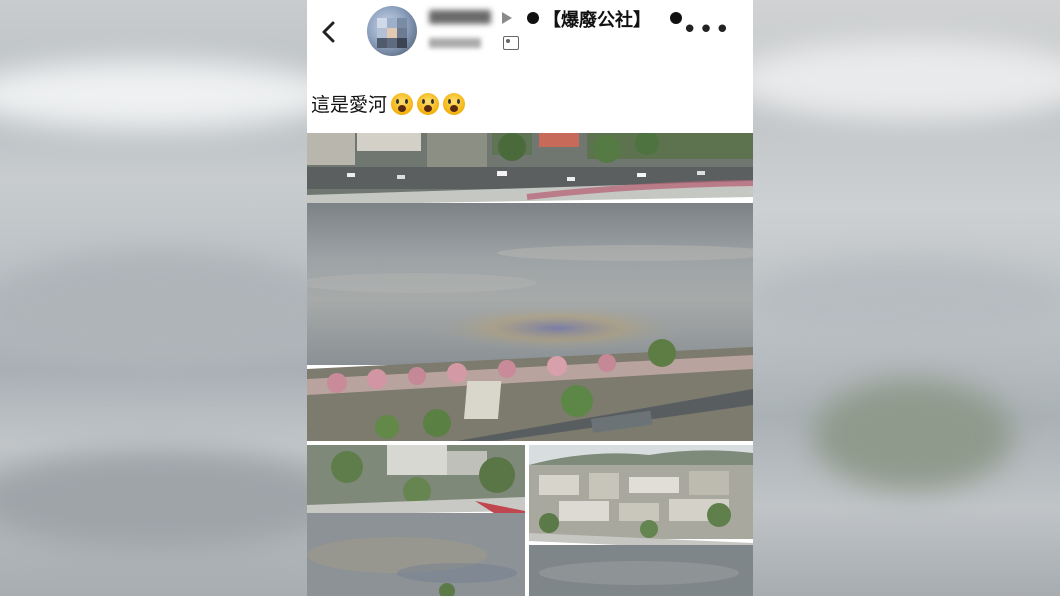 This screenshot has height=596, width=1060. What do you see at coordinates (530, 33) in the screenshot?
I see `post-header: 【爆廢公社】 •••` at bounding box center [530, 33].